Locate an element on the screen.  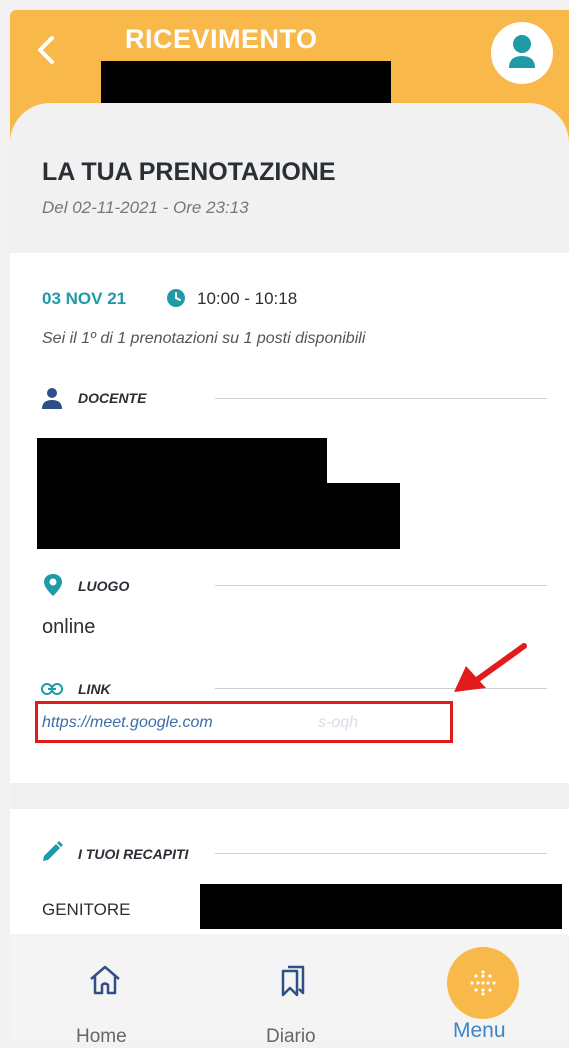
menu-button is located at coordinates (483, 983).